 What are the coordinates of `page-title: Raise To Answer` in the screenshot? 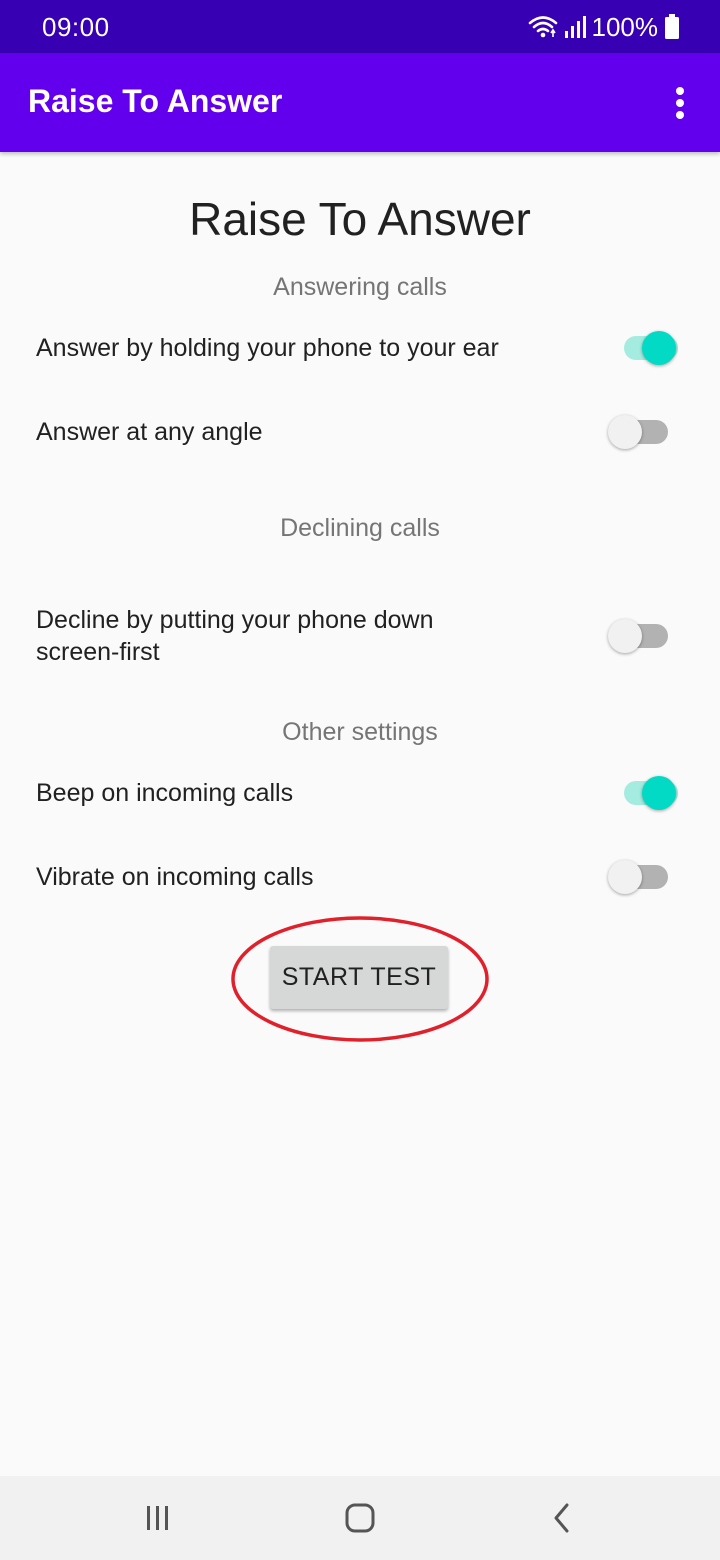 It's located at (360, 219).